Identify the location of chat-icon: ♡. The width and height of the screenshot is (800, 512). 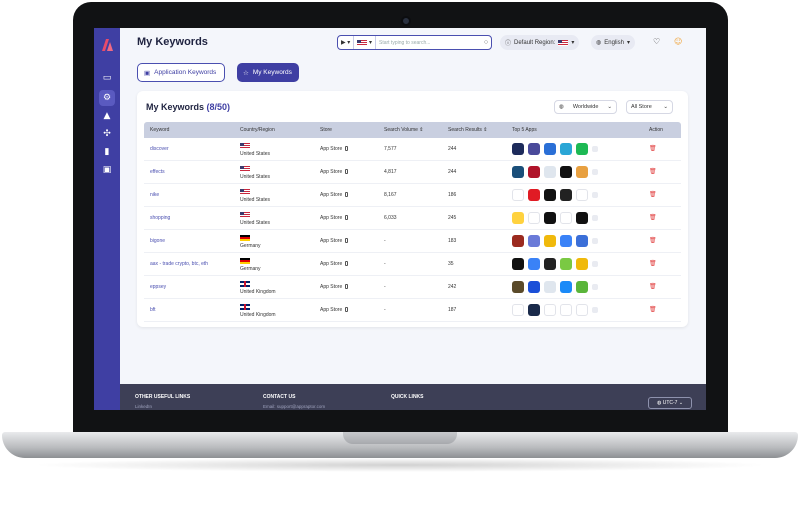
(656, 41).